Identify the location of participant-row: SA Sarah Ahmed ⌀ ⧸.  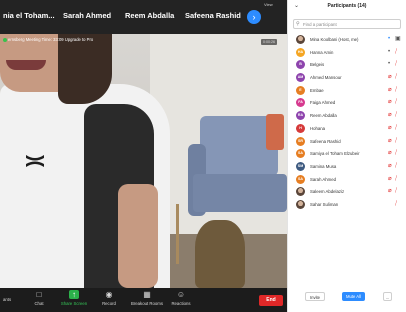
(347, 179).